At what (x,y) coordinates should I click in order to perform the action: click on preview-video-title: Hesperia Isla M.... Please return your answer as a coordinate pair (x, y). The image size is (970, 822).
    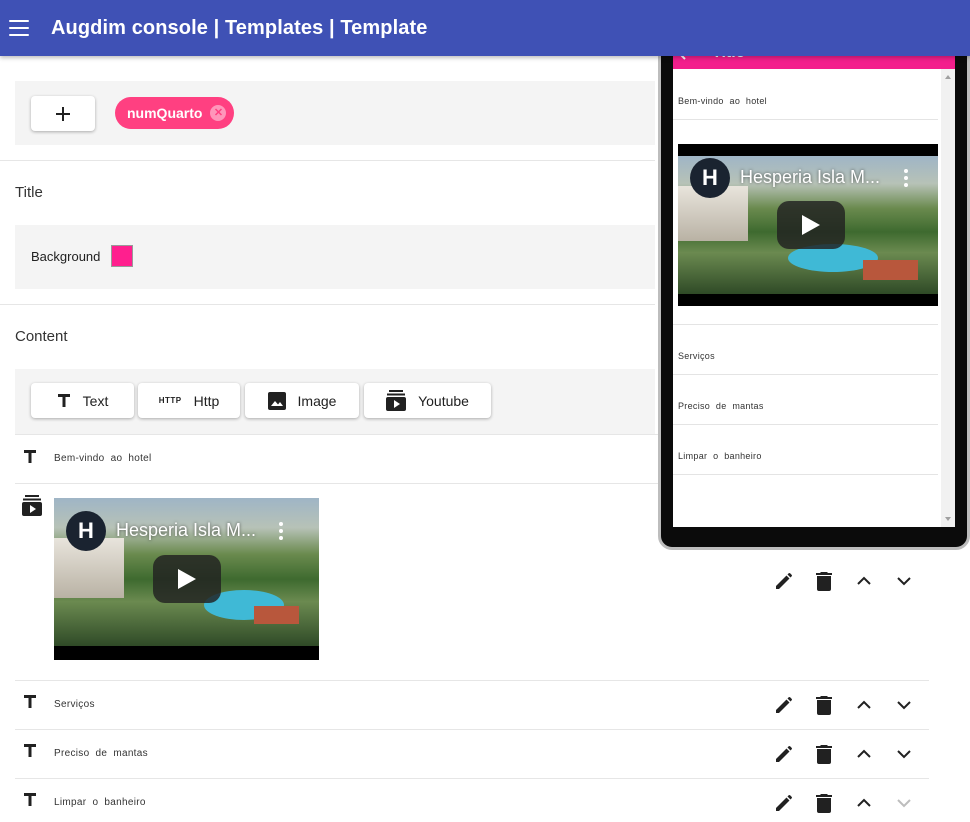
    Looking at the image, I should click on (810, 177).